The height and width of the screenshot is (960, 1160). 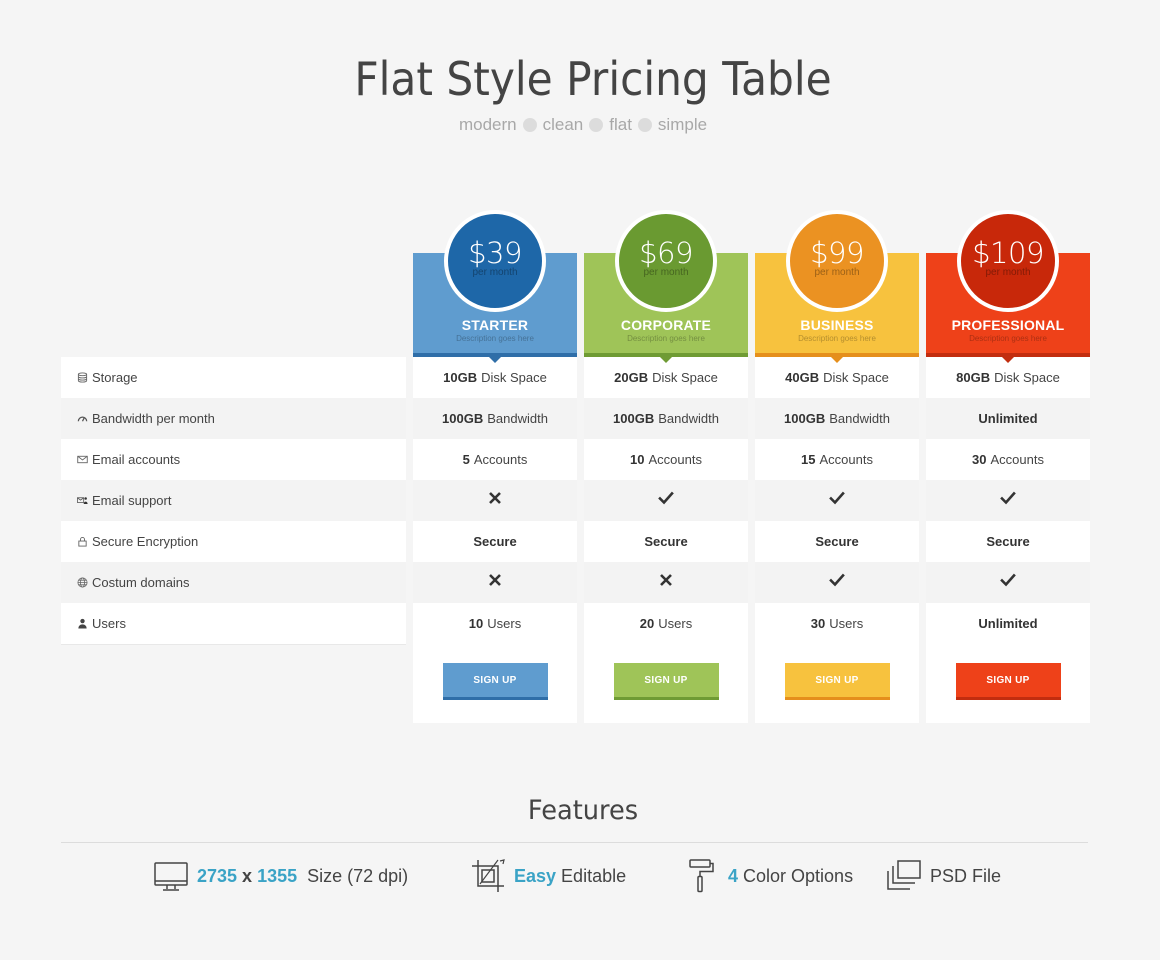 I want to click on features-divider, so click(x=574, y=842).